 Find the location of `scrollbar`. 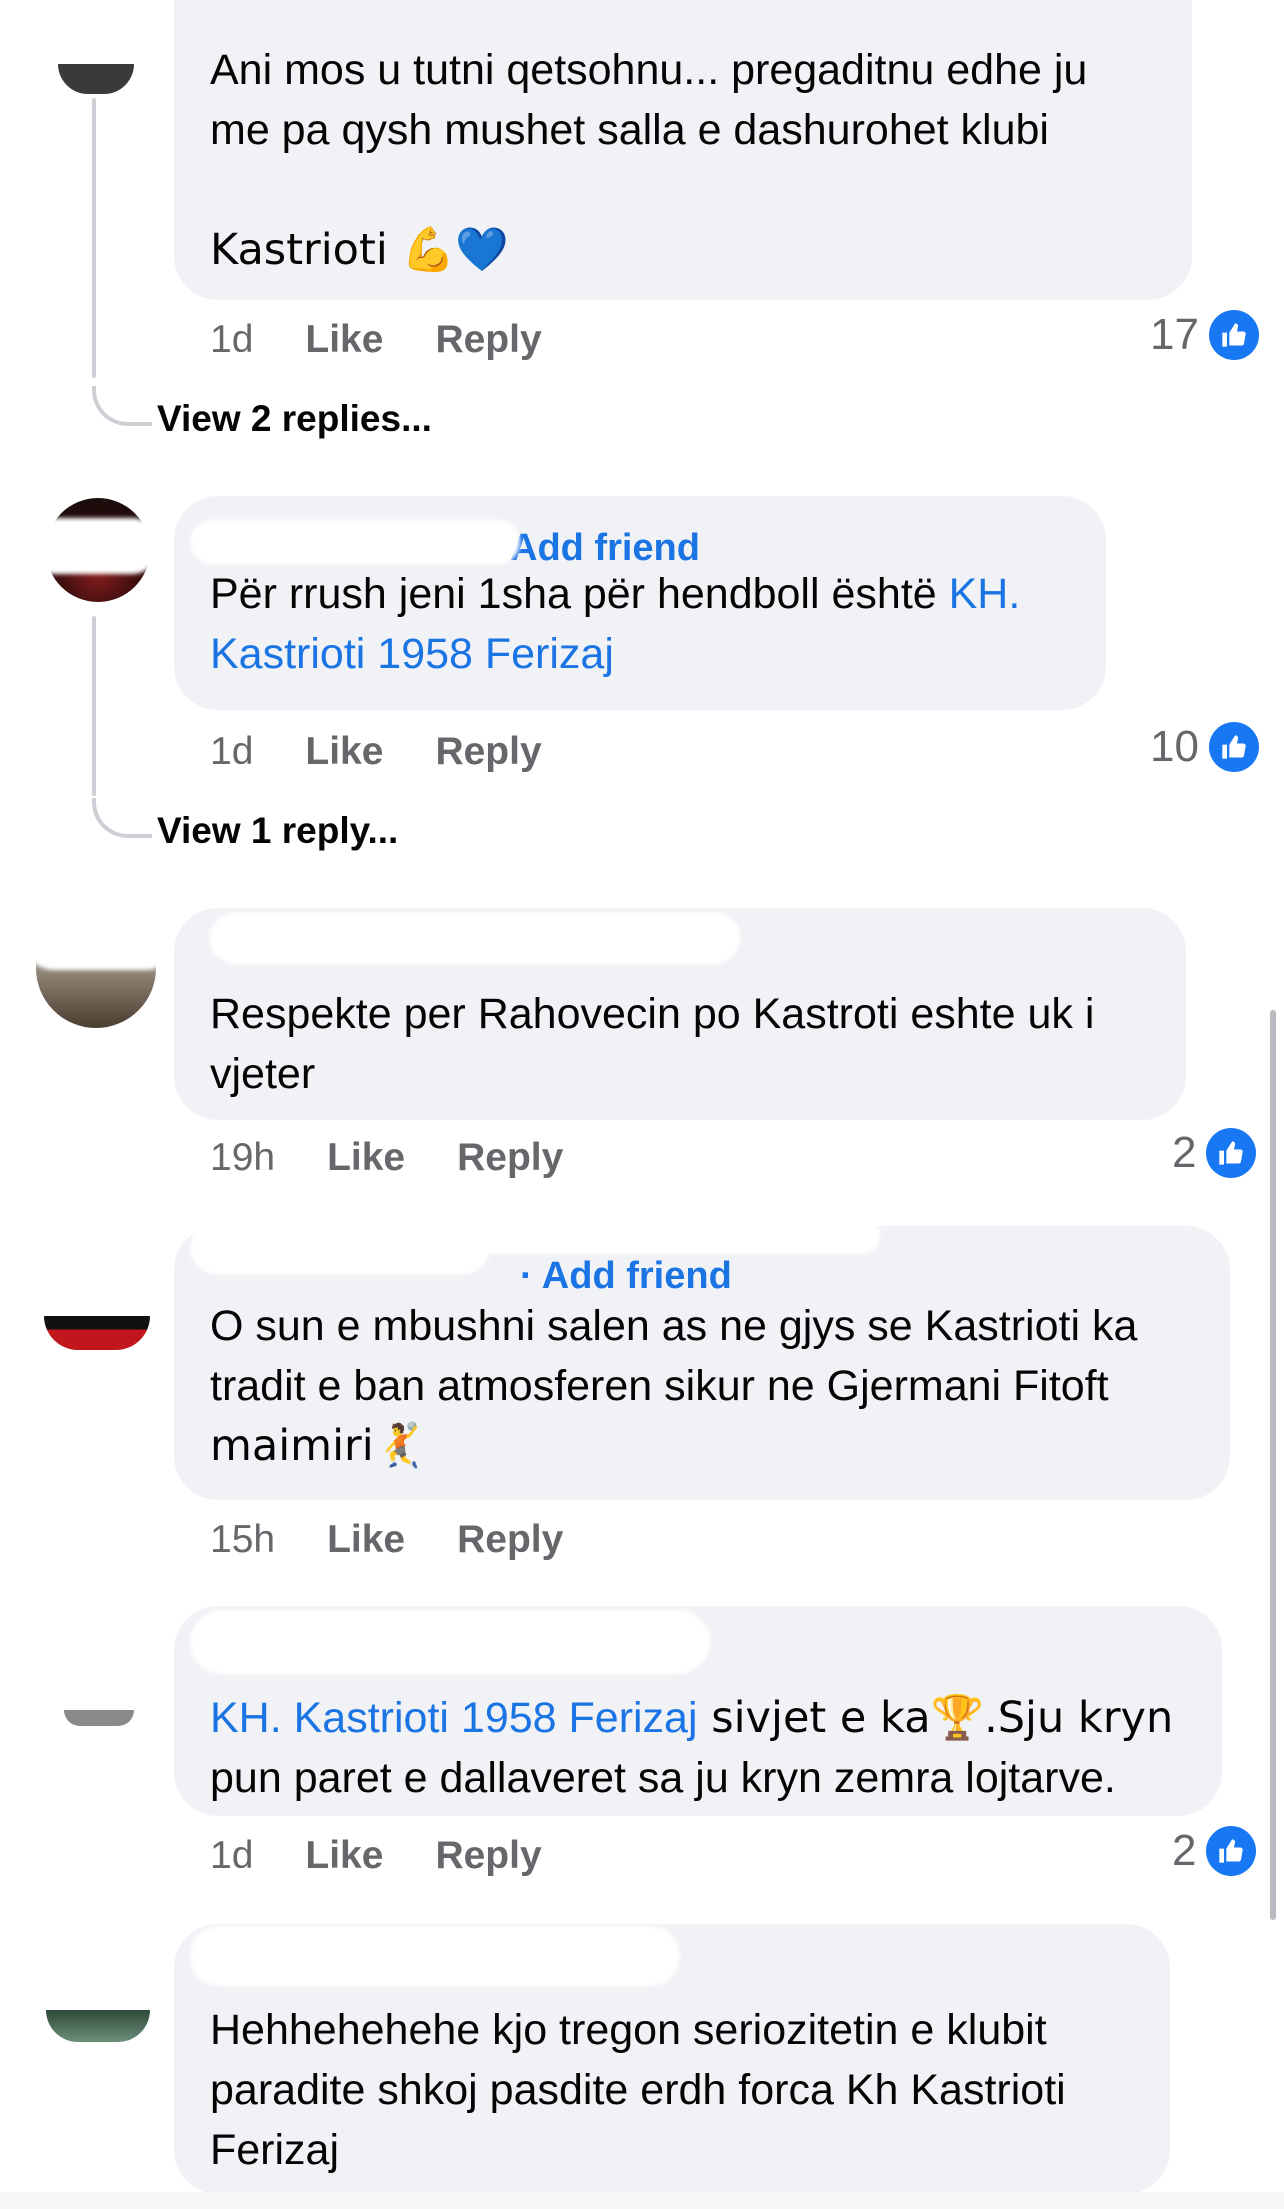

scrollbar is located at coordinates (1273, 1465).